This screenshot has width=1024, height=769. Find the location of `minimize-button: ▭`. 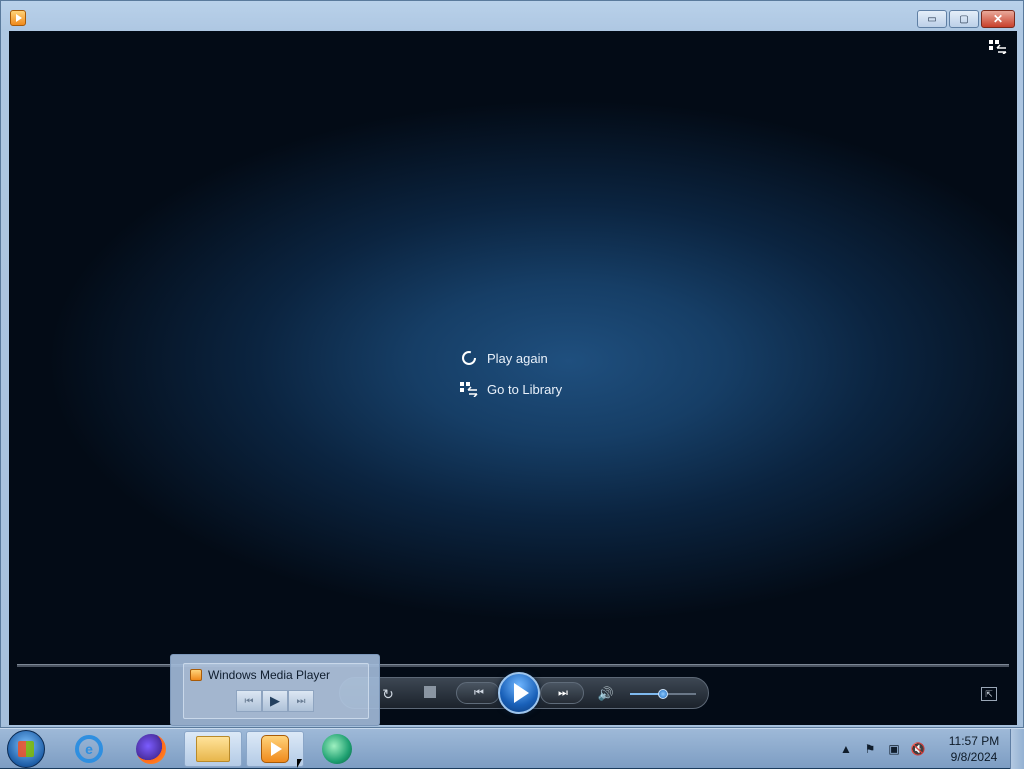

minimize-button: ▭ is located at coordinates (932, 19).